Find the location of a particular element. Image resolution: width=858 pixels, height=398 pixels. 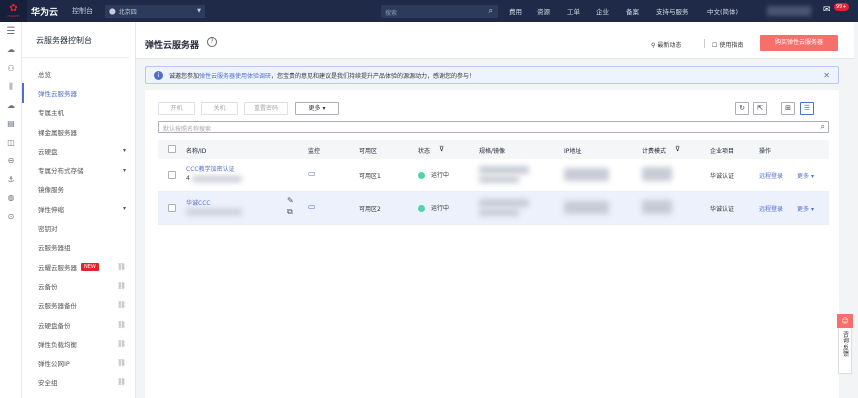

region-select: ⬤ 北京四 ▼ is located at coordinates (155, 11).